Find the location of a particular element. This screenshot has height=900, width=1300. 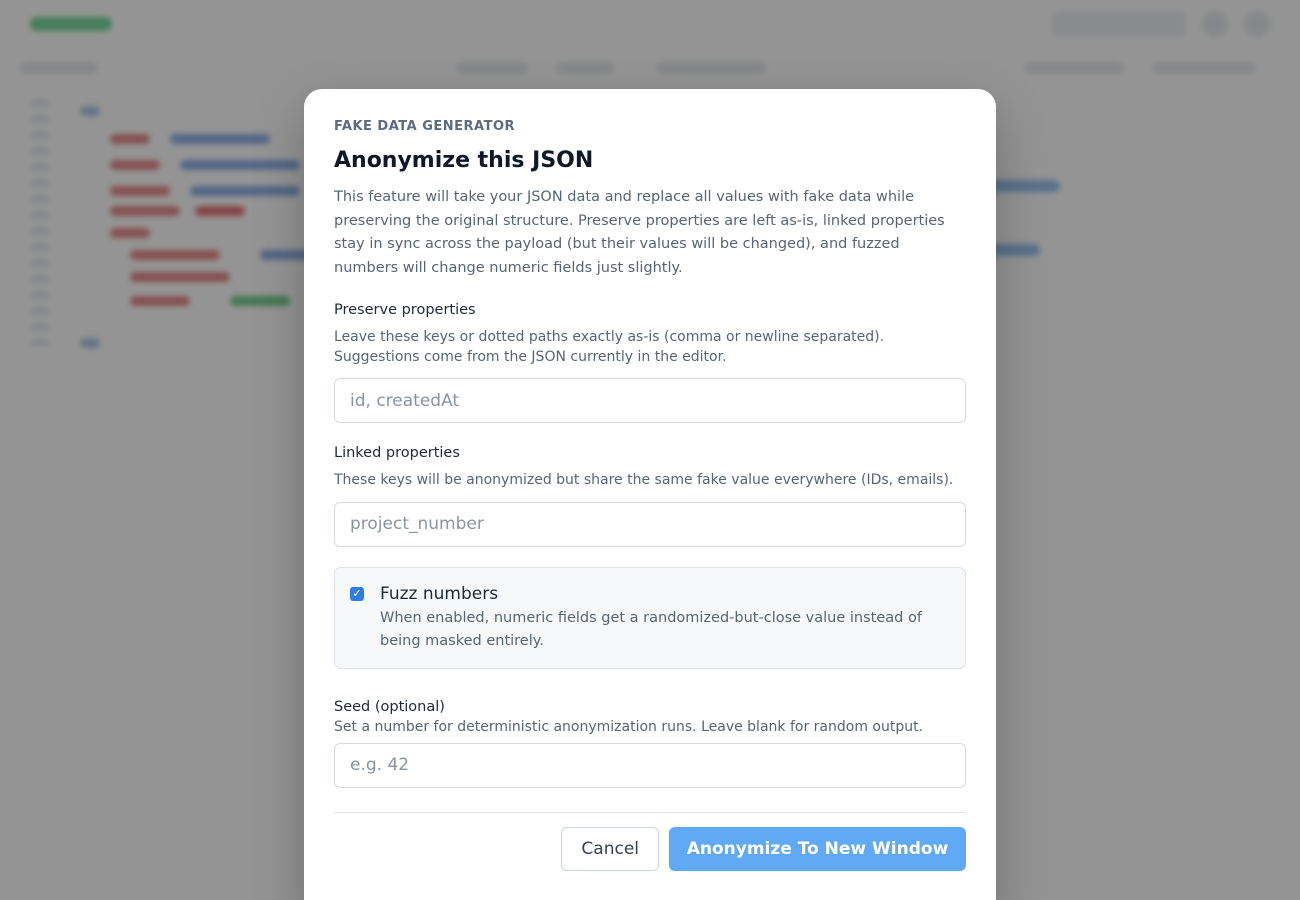

seed-input is located at coordinates (650, 765).